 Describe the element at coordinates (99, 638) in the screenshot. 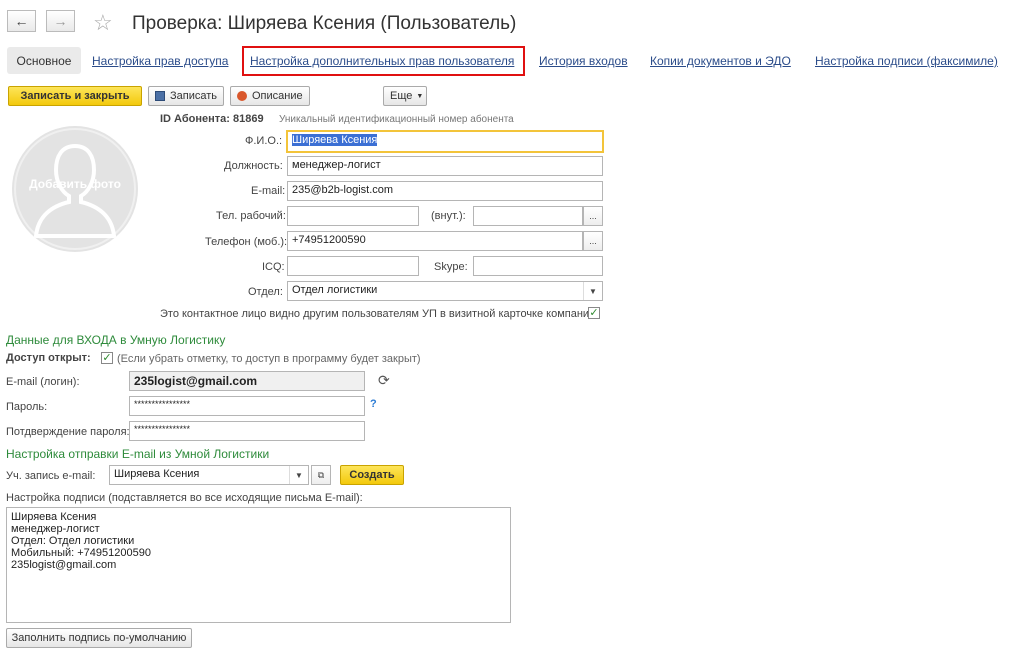

I see `fill-default-signature-button: Заполнить подпись по-умолчанию` at that location.